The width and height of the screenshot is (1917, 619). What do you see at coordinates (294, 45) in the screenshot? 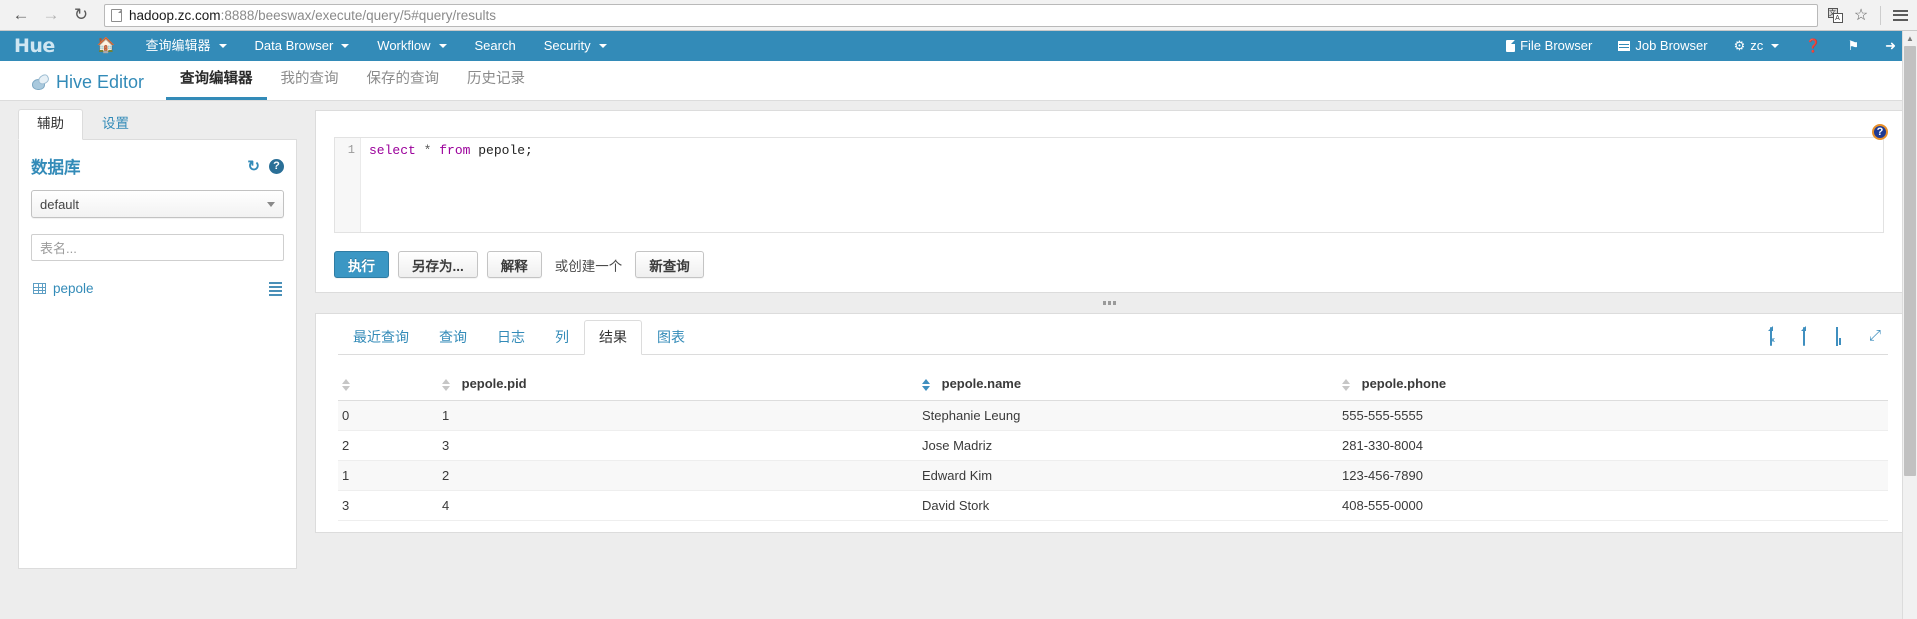
I see `nav-label: Data Browser` at bounding box center [294, 45].